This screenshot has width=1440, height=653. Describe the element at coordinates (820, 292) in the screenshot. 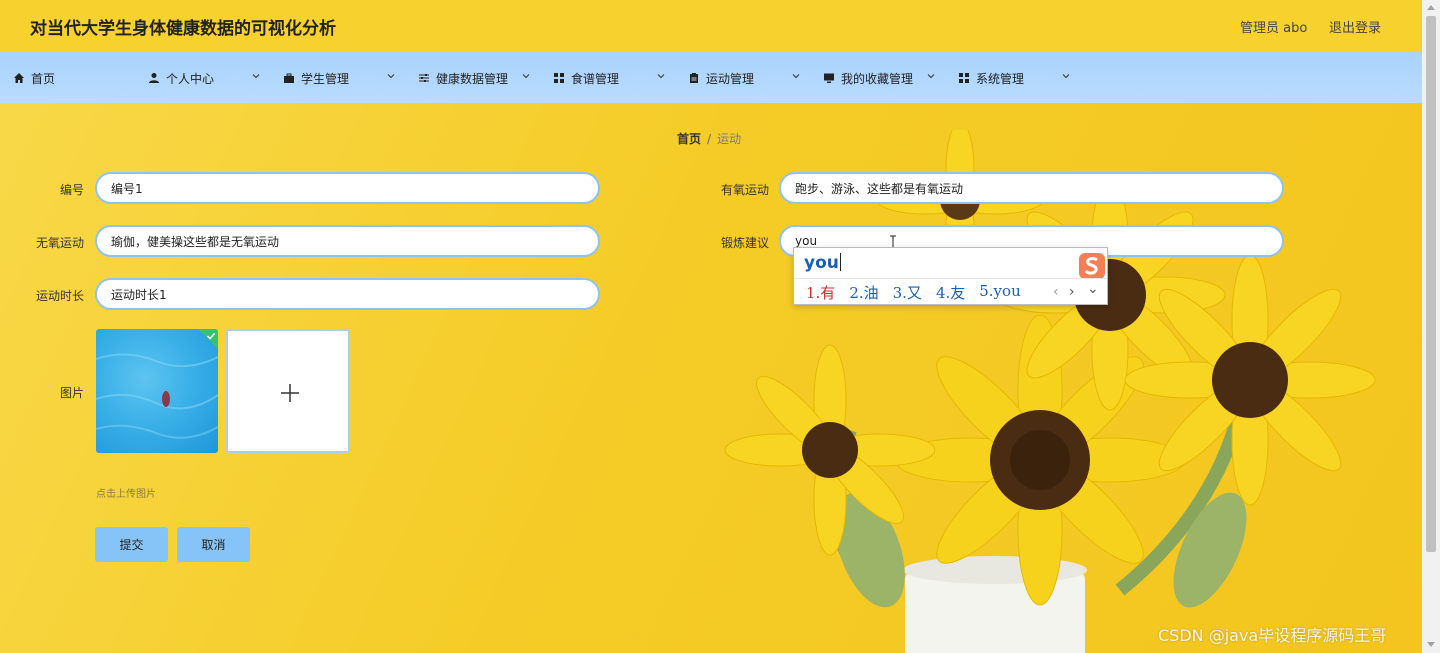

I see `ime-candidate-1: 1.有` at that location.